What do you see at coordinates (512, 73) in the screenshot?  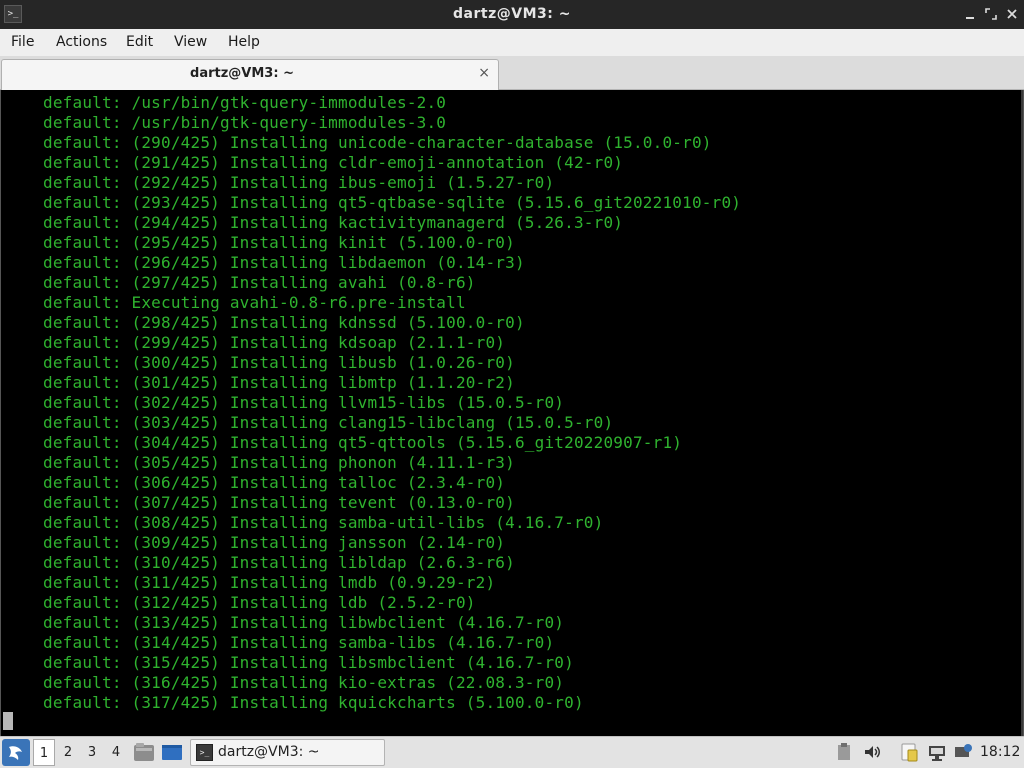 I see `tab-bar: dartz@VM3: ~ ×` at bounding box center [512, 73].